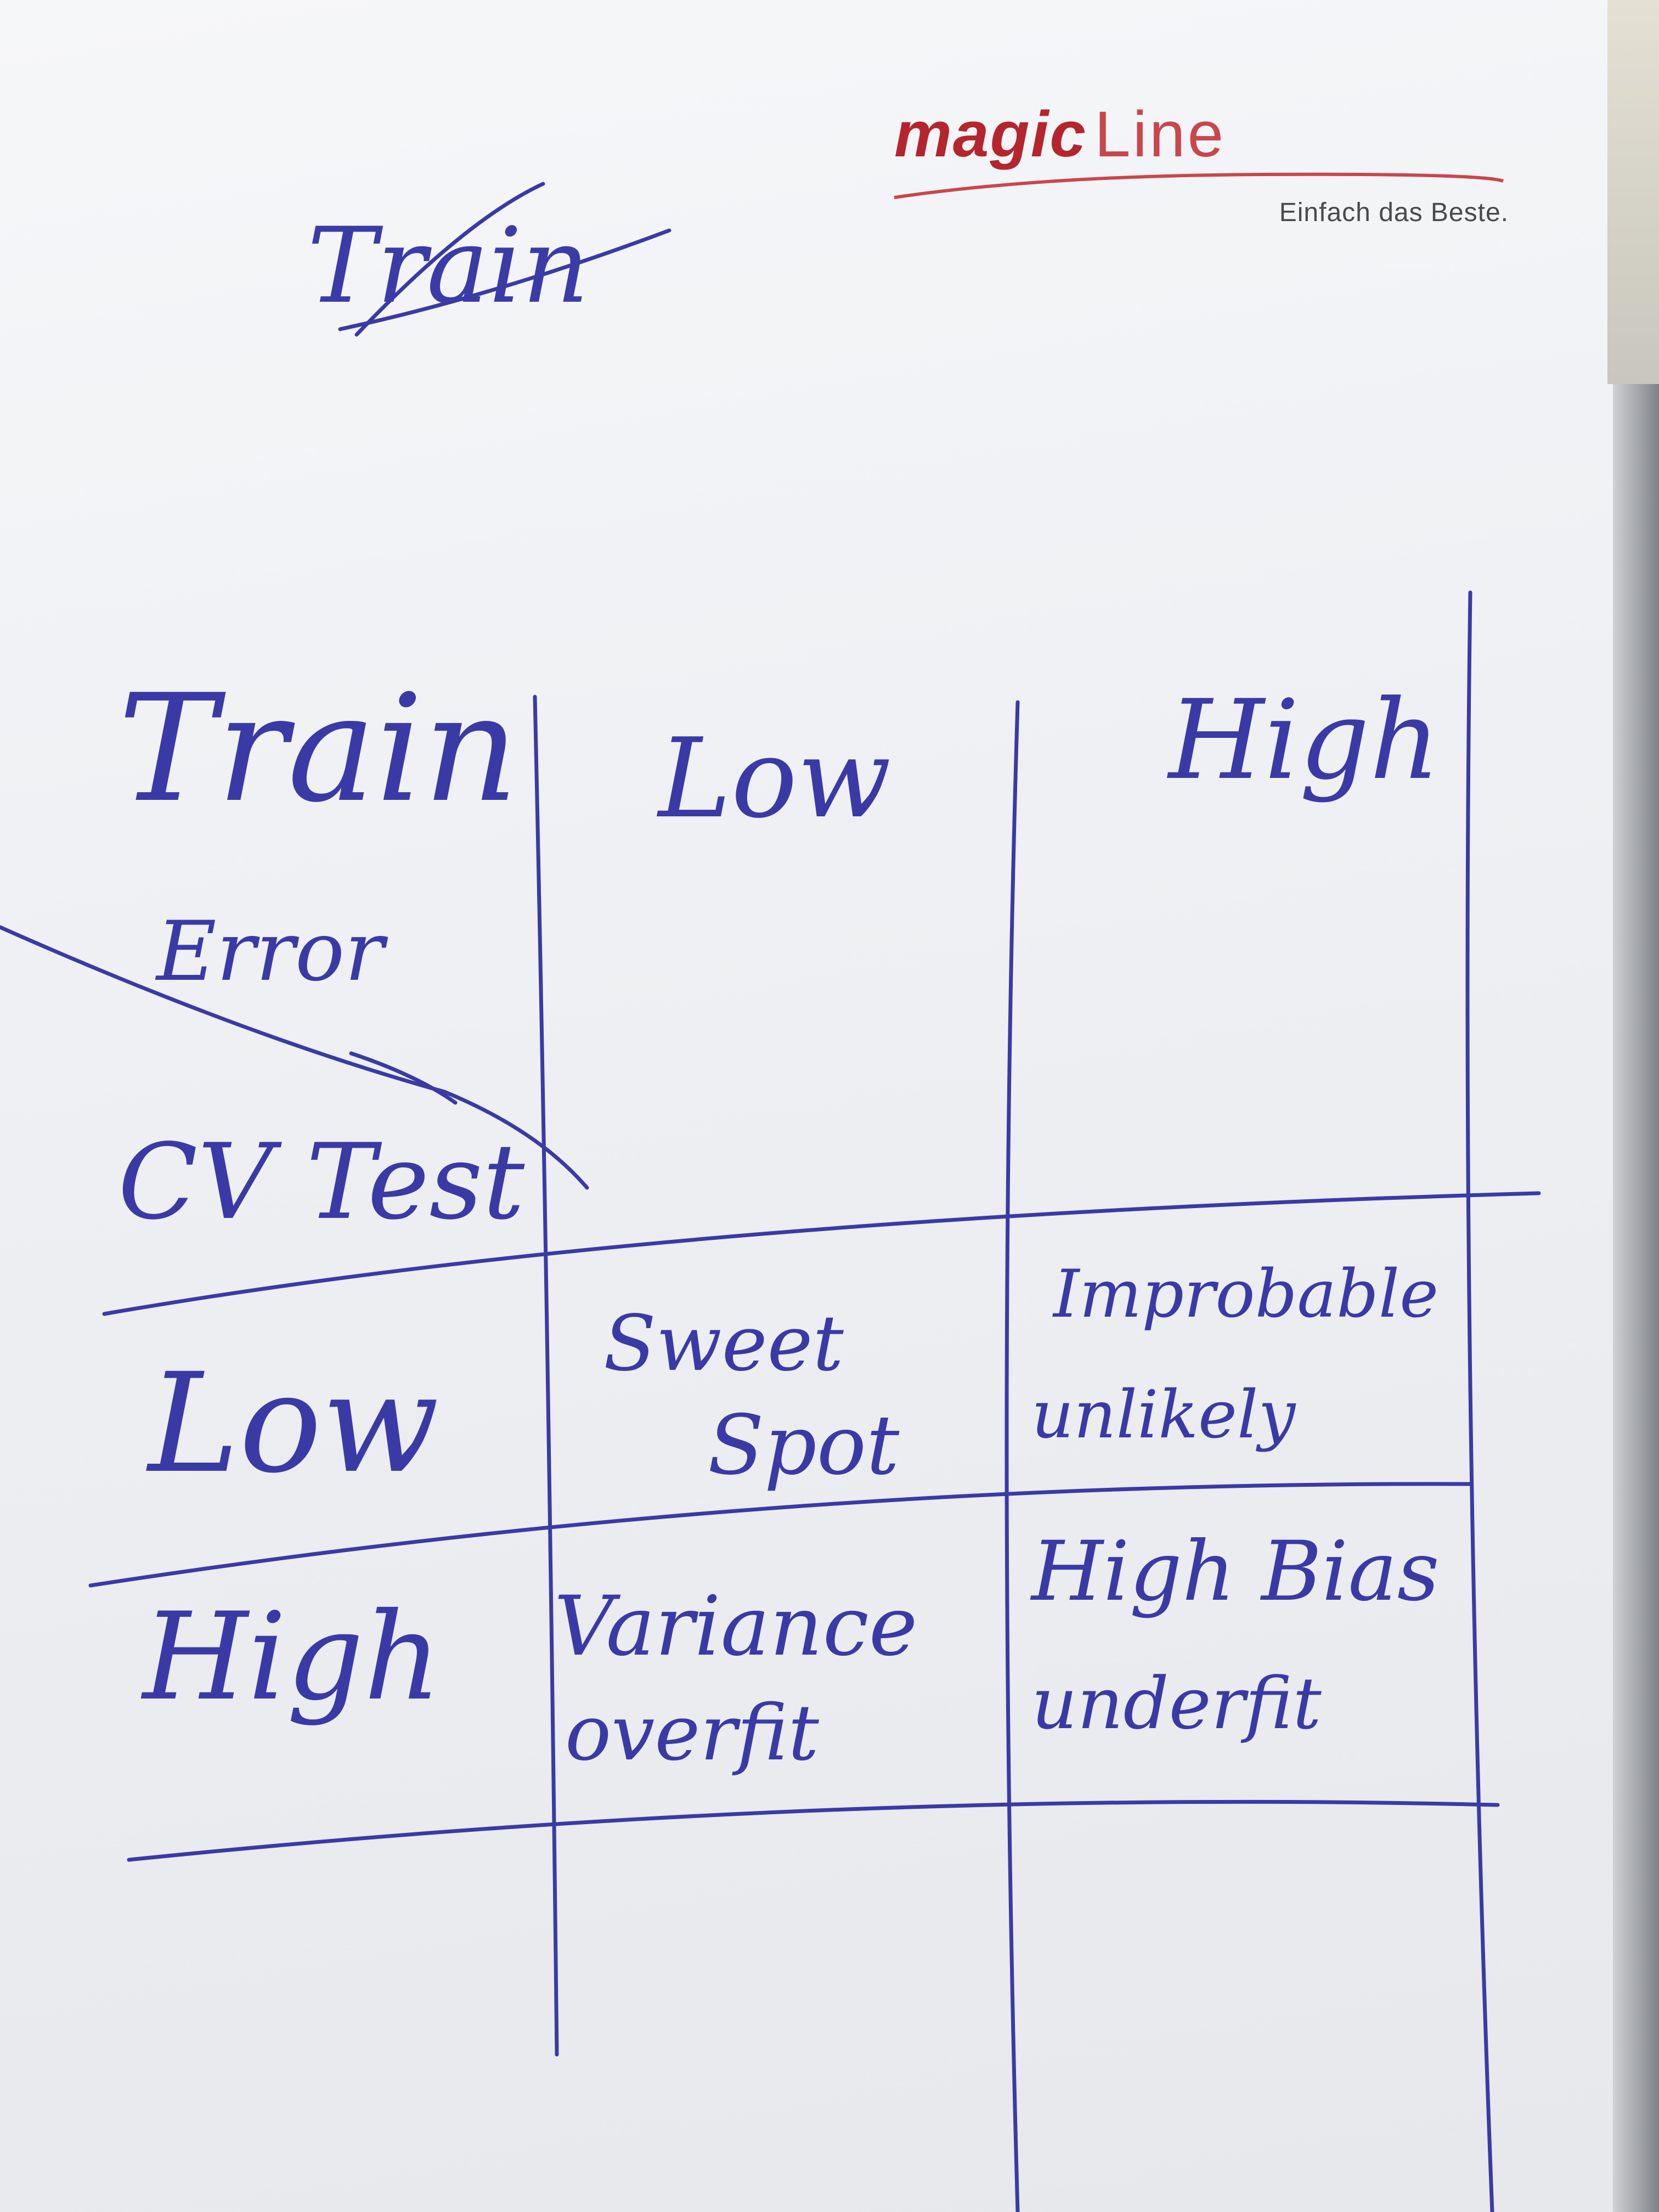  Describe the element at coordinates (804, 1445) in the screenshot. I see `cell-sweet-spot-line-2: Spot` at that location.